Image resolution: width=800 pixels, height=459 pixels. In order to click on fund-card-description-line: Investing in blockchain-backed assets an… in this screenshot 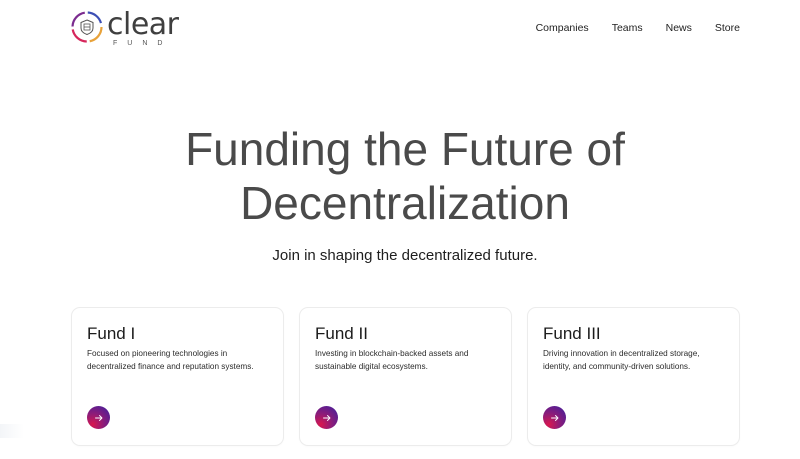, I will do `click(392, 353)`.